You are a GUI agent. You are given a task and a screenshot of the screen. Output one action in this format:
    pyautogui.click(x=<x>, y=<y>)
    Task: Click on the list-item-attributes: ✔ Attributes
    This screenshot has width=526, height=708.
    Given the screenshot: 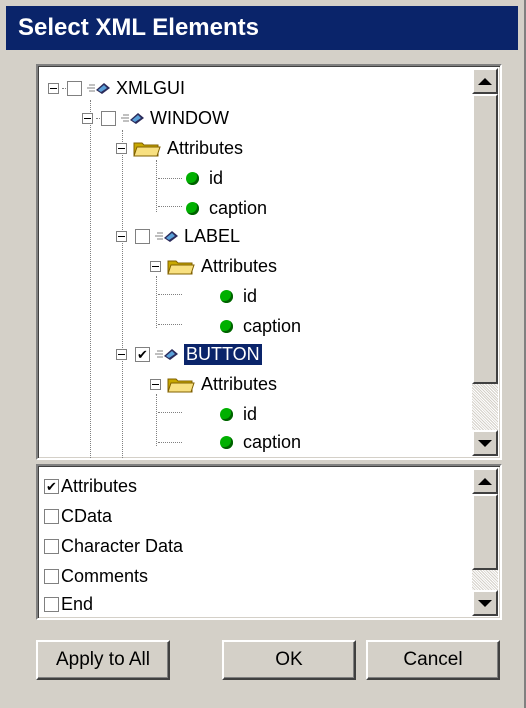 What is the action you would take?
    pyautogui.click(x=90, y=486)
    